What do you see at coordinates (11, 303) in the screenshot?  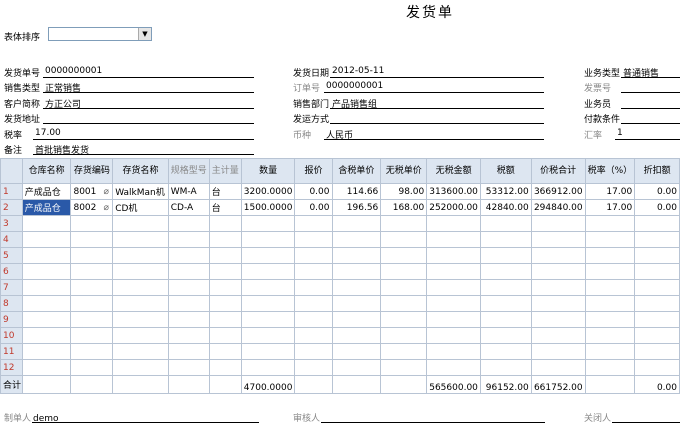 I see `row-number: 8` at bounding box center [11, 303].